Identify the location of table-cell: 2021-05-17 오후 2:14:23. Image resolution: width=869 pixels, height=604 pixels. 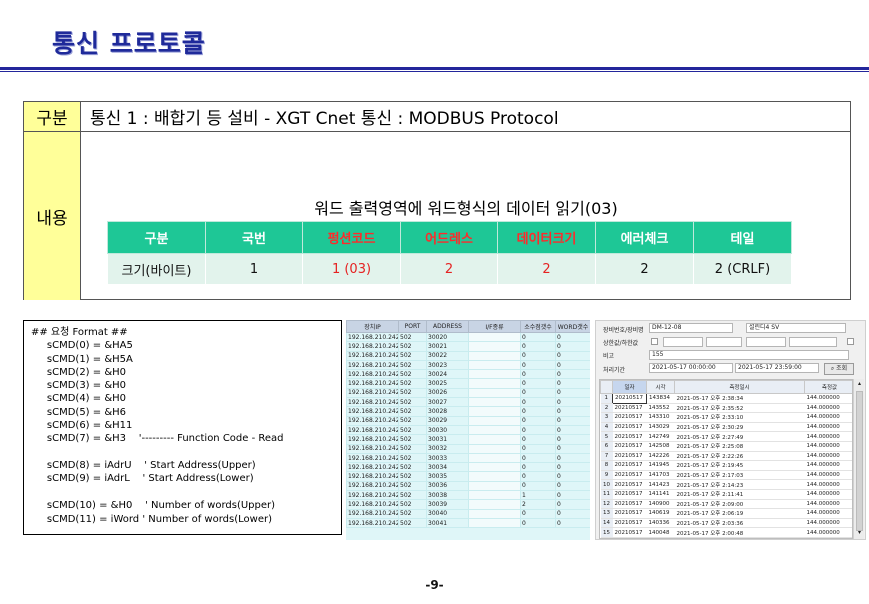
(739, 484).